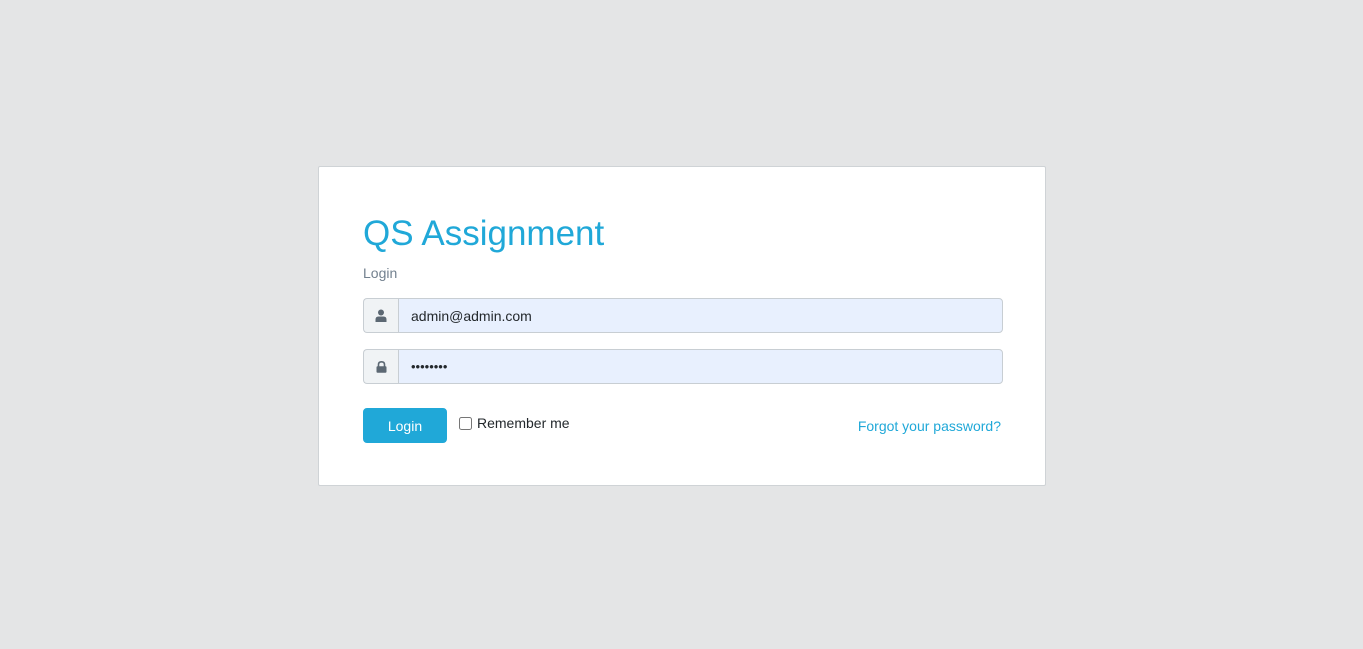 This screenshot has width=1363, height=649. I want to click on login-button: Login, so click(405, 425).